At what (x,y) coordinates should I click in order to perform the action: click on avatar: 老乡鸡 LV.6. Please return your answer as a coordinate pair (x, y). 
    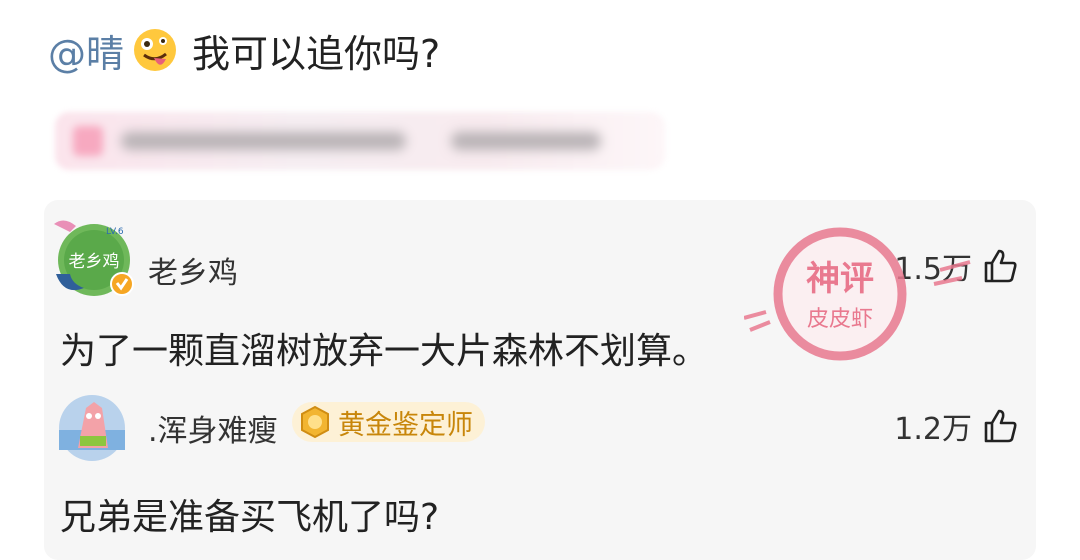
    Looking at the image, I should click on (92, 256).